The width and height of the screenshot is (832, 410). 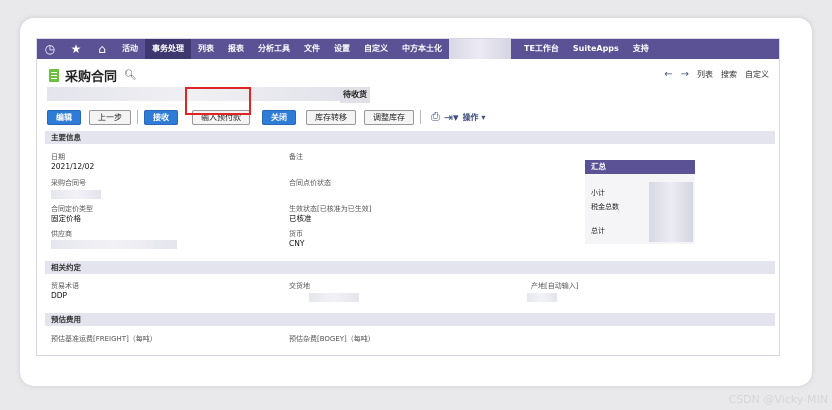 What do you see at coordinates (73, 162) in the screenshot?
I see `date-field: 日期 2021/12/02` at bounding box center [73, 162].